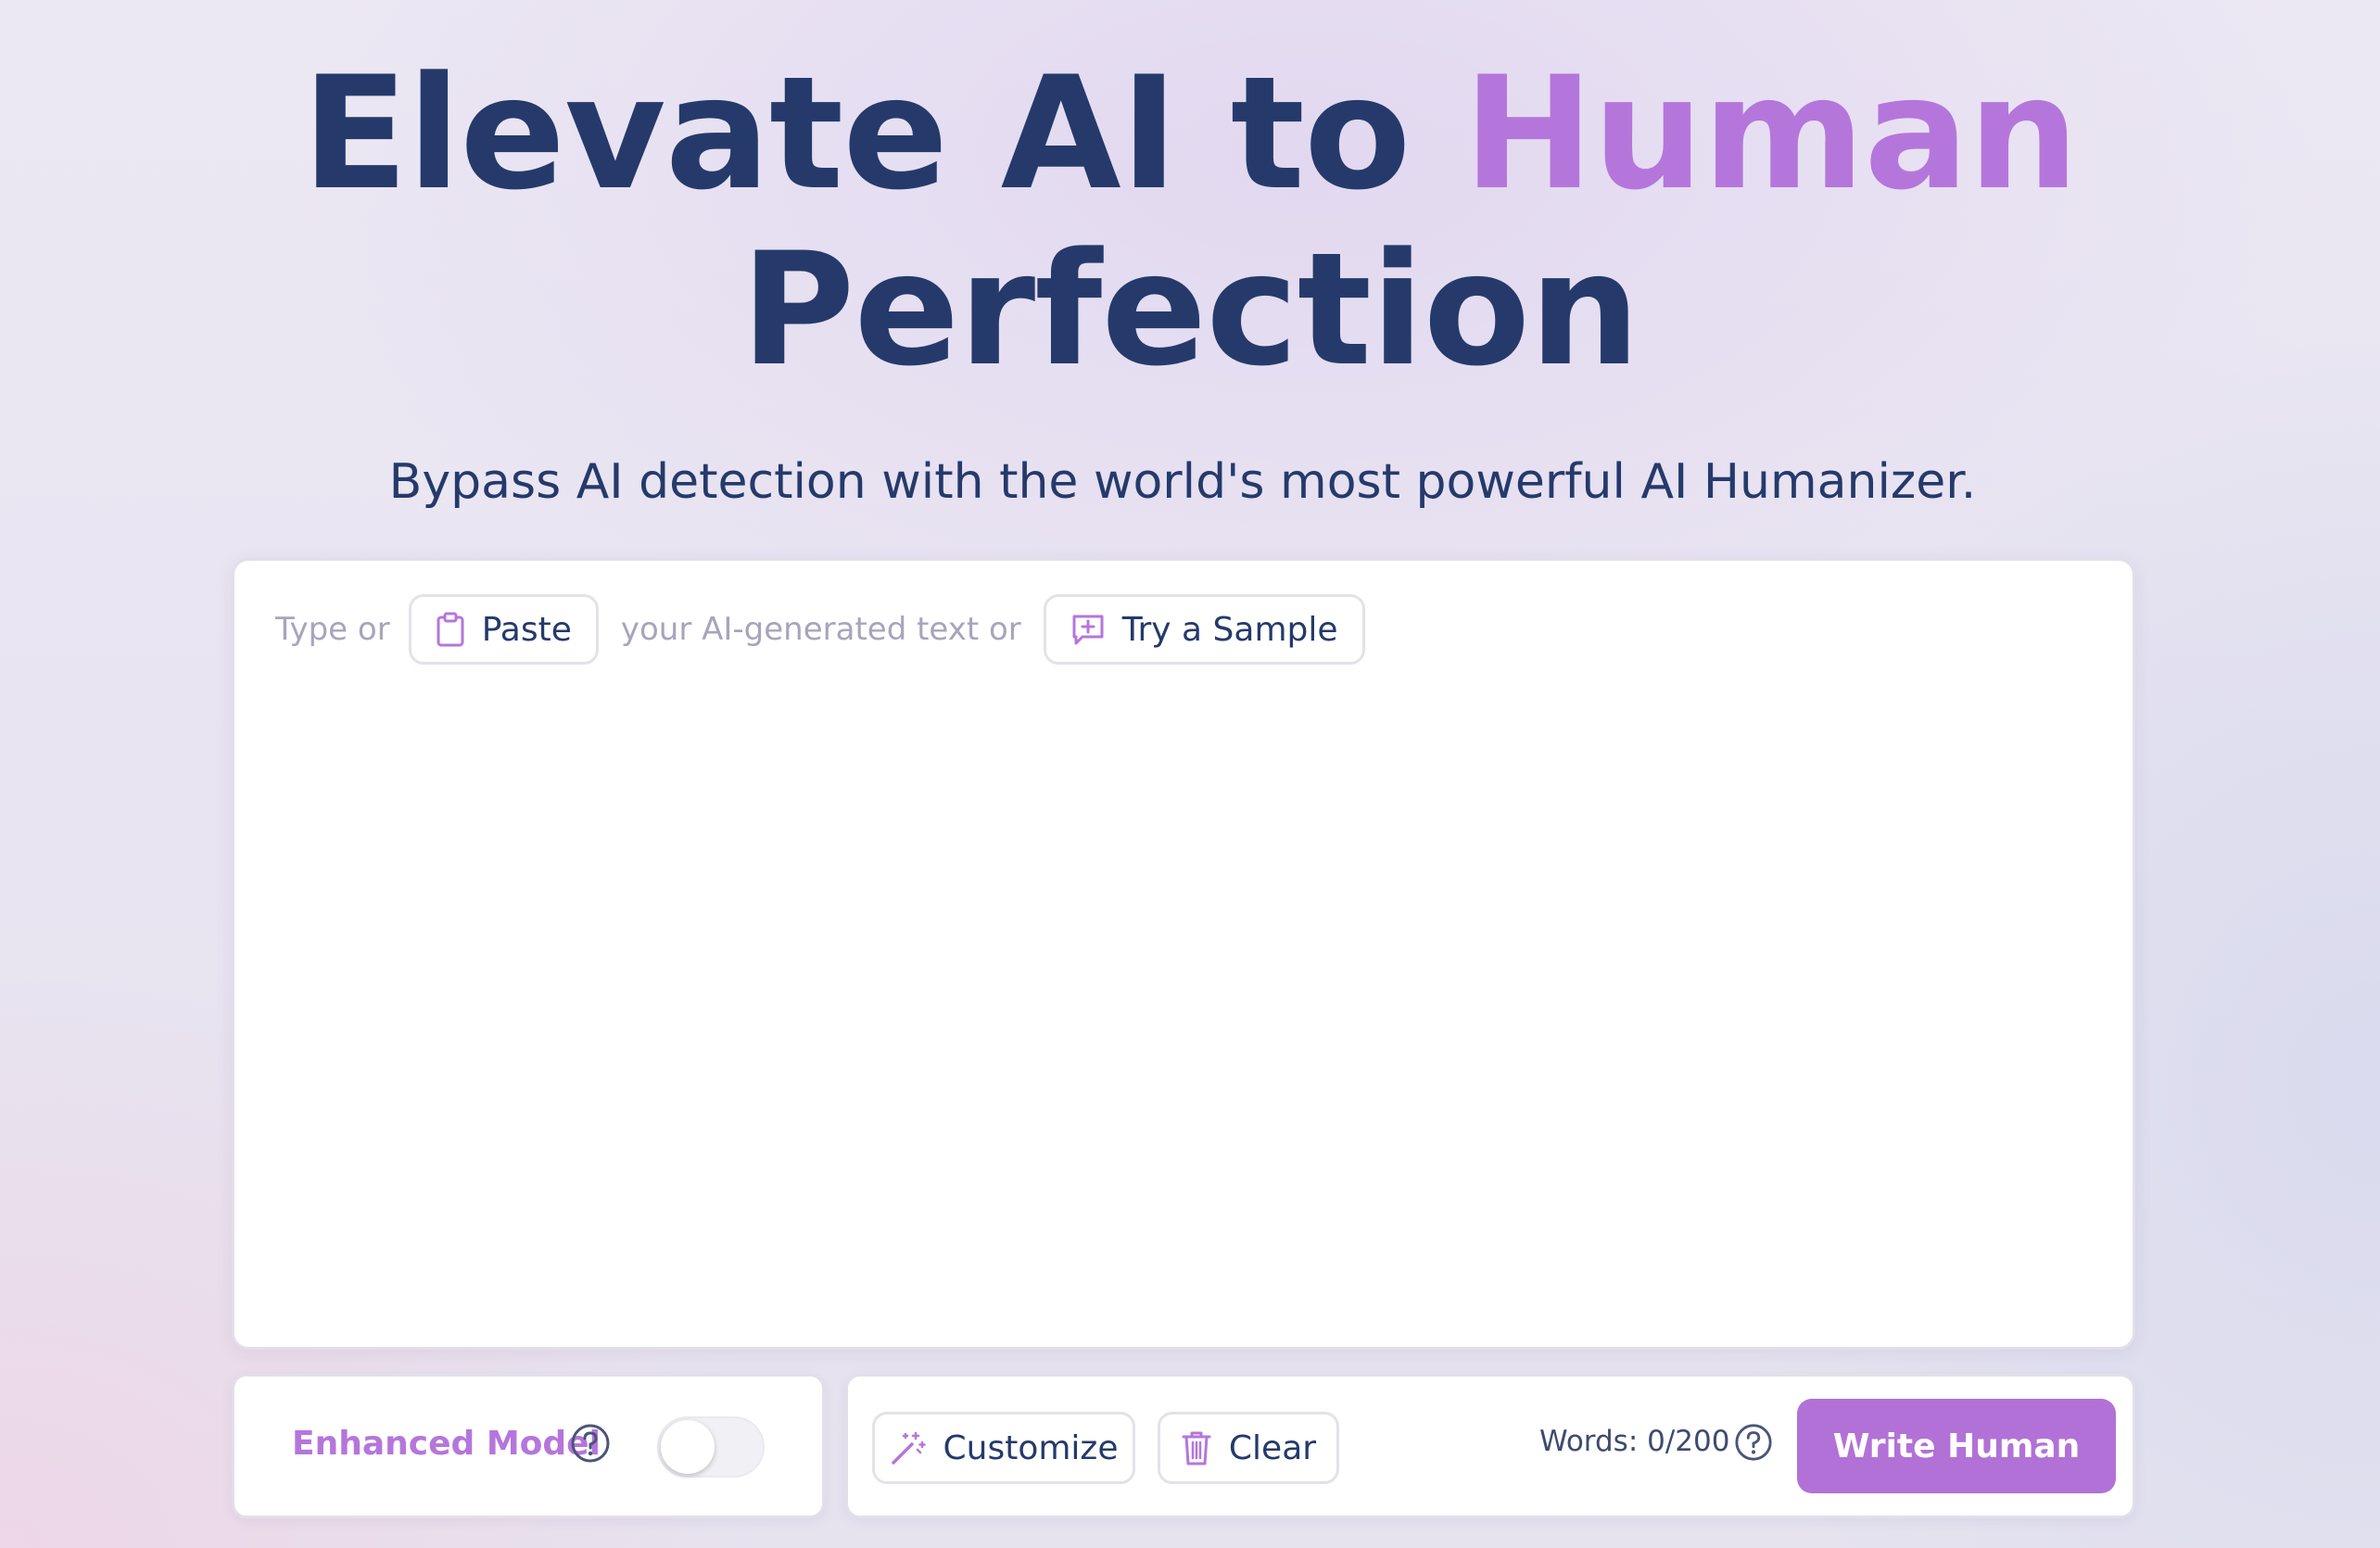  What do you see at coordinates (688, 1447) in the screenshot?
I see `toggle-knob` at bounding box center [688, 1447].